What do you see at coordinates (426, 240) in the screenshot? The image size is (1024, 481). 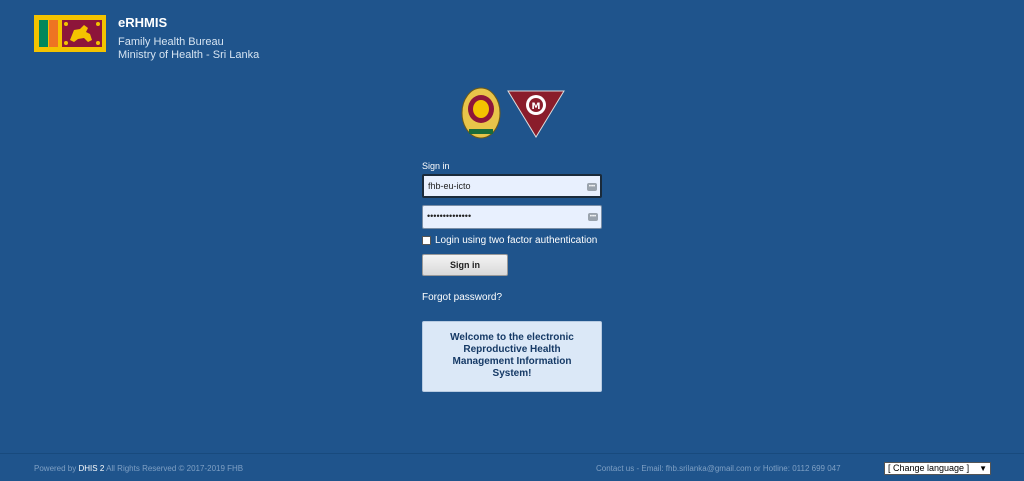 I see `two-factor-checkbox` at bounding box center [426, 240].